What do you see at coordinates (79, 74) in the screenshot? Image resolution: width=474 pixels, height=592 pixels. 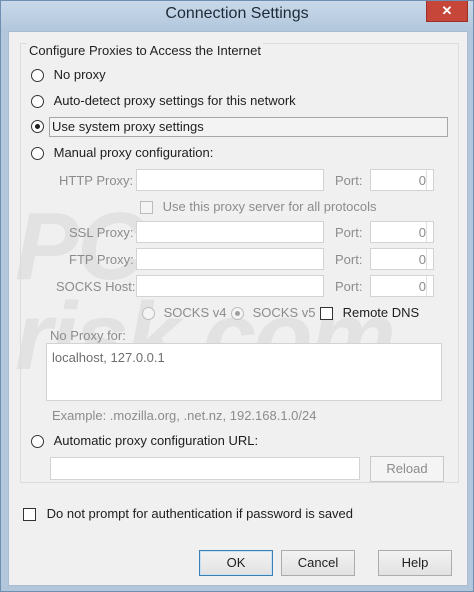 I see `no-proxy-label: No proxy` at bounding box center [79, 74].